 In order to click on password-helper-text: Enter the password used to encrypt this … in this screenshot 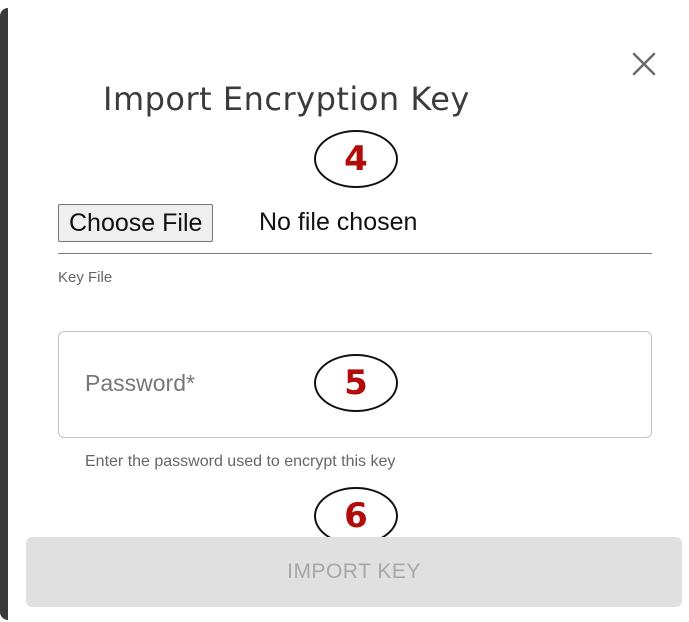, I will do `click(240, 461)`.